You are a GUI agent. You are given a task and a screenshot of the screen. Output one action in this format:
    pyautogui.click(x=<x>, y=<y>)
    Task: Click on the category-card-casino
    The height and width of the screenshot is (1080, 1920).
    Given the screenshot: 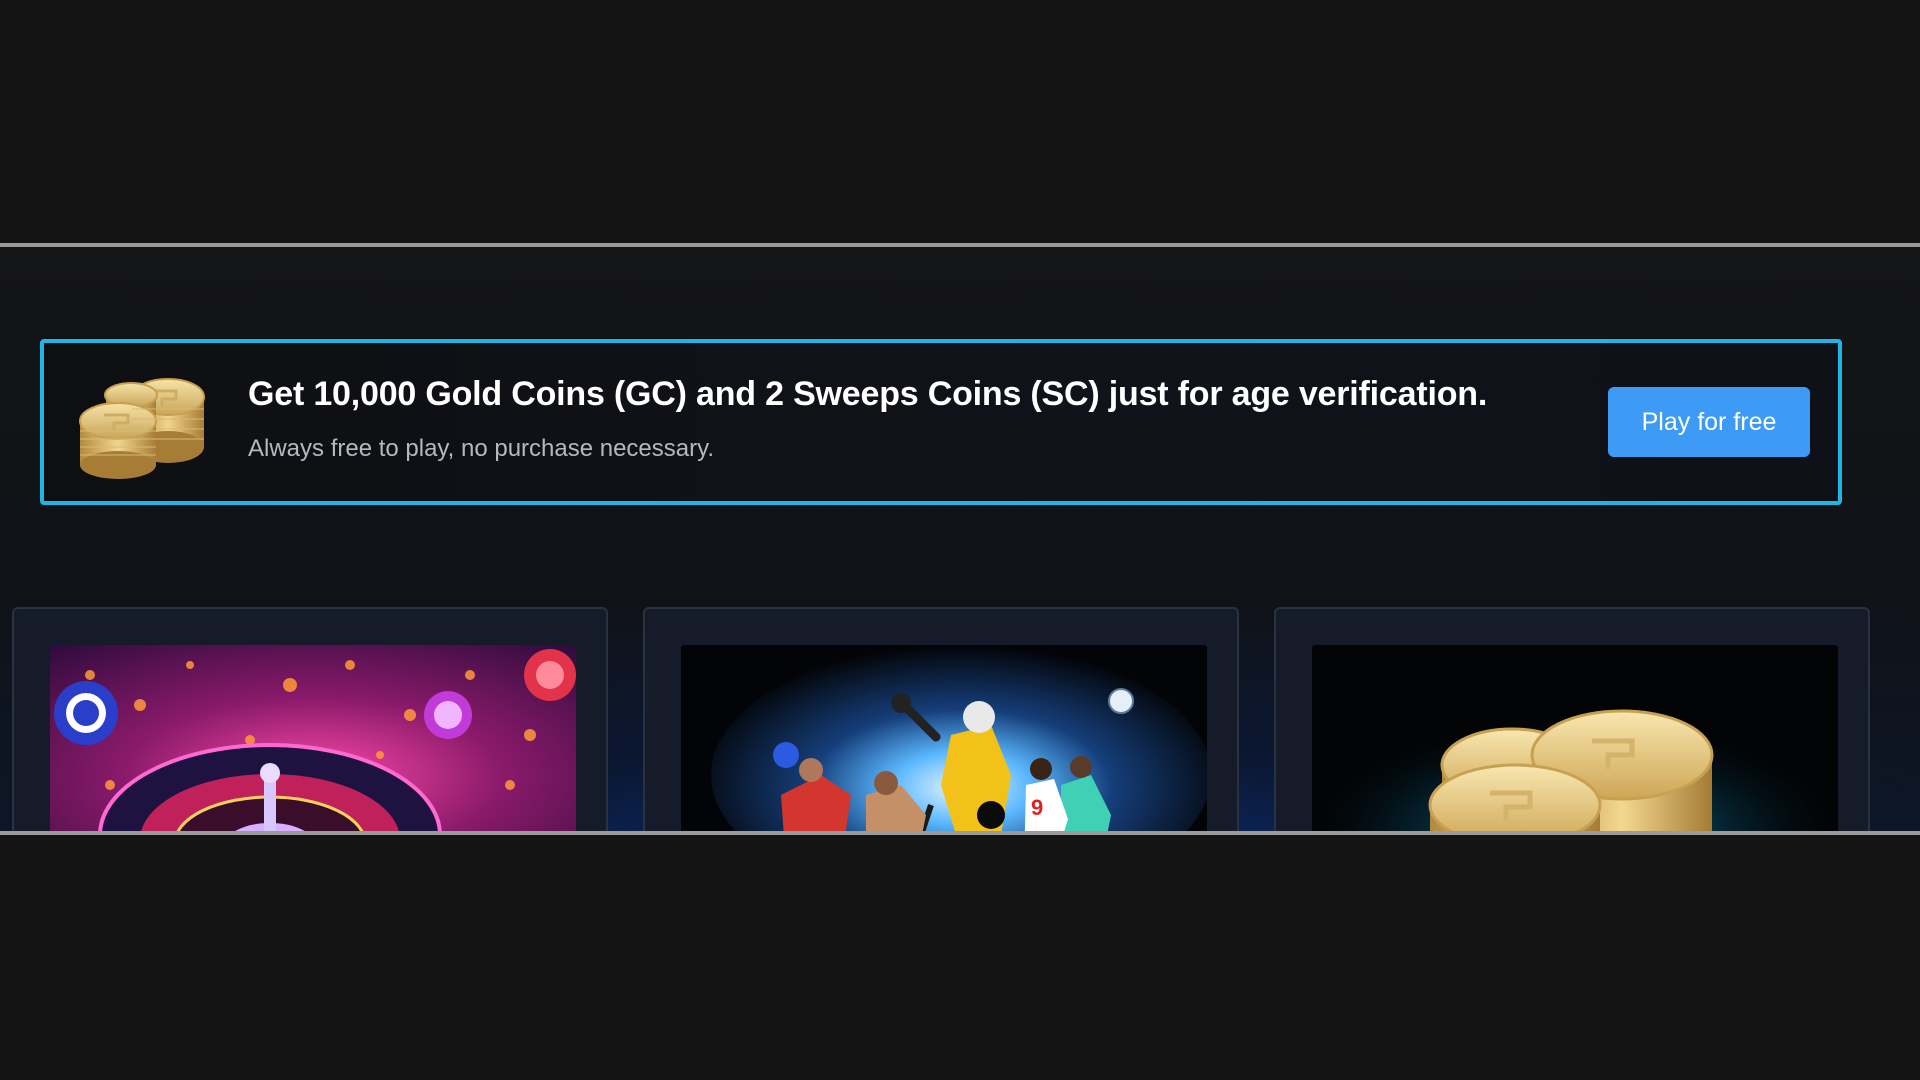 What is the action you would take?
    pyautogui.click(x=310, y=719)
    